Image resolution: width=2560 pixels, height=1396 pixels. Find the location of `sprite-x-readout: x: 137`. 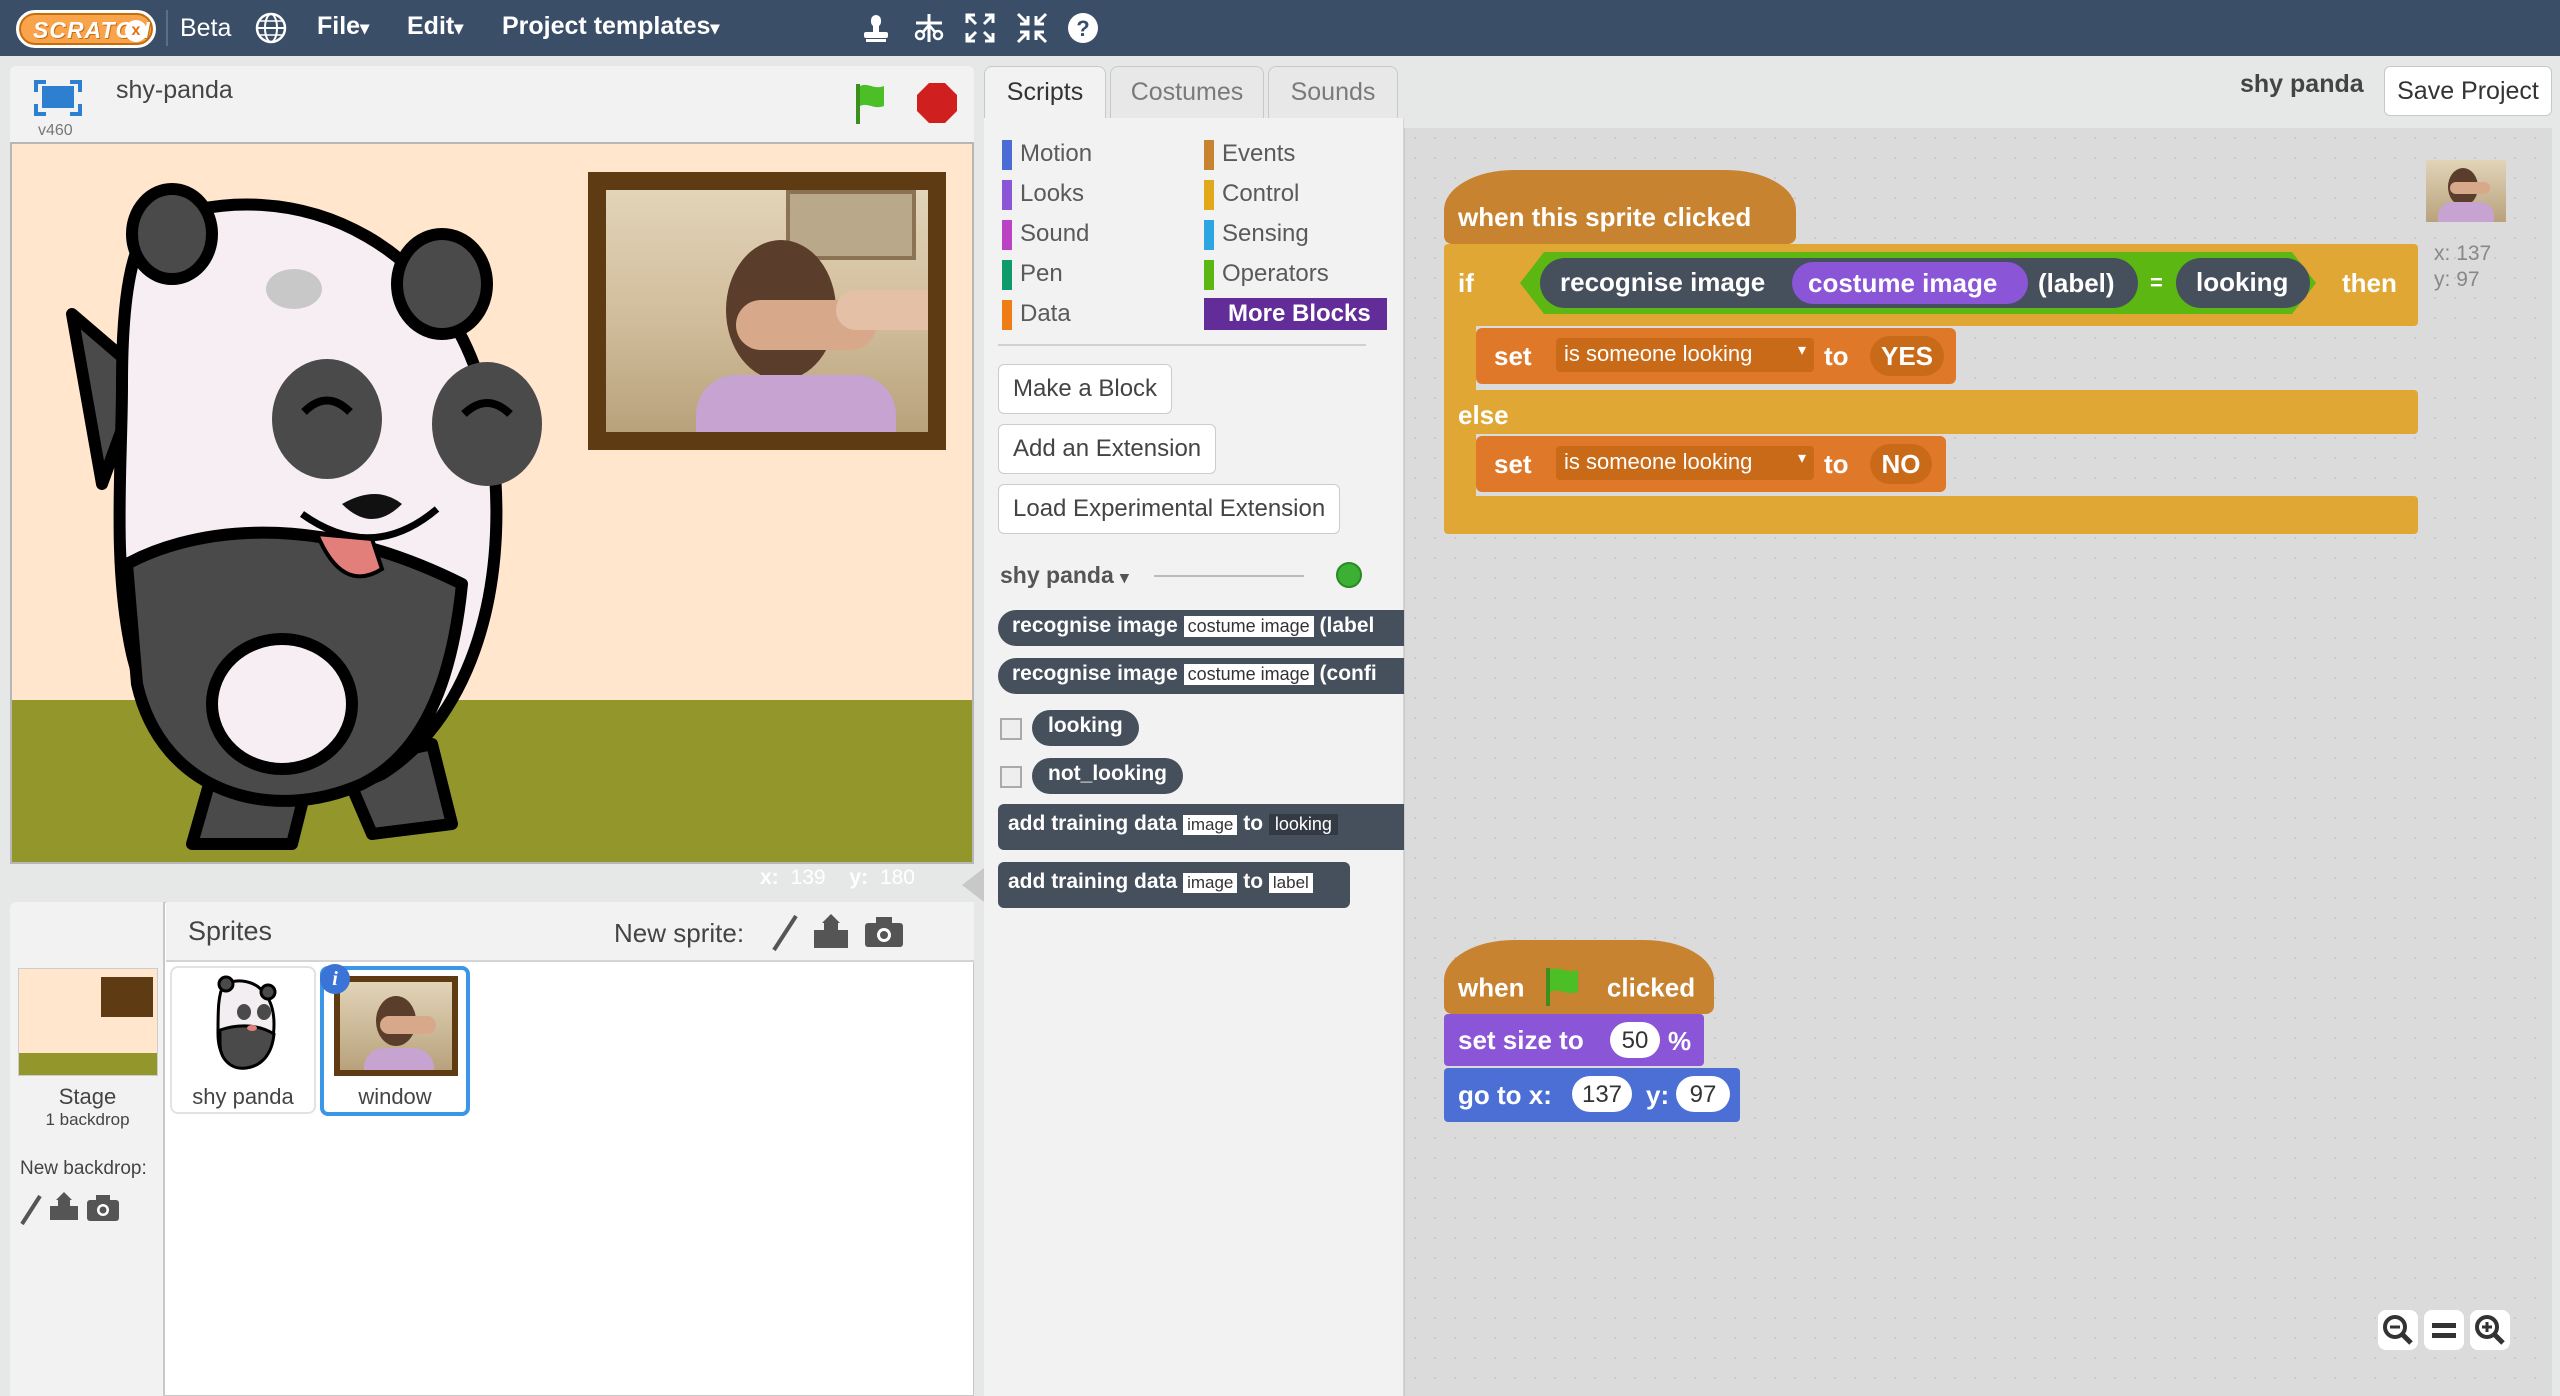

sprite-x-readout: x: 137 is located at coordinates (2463, 253).